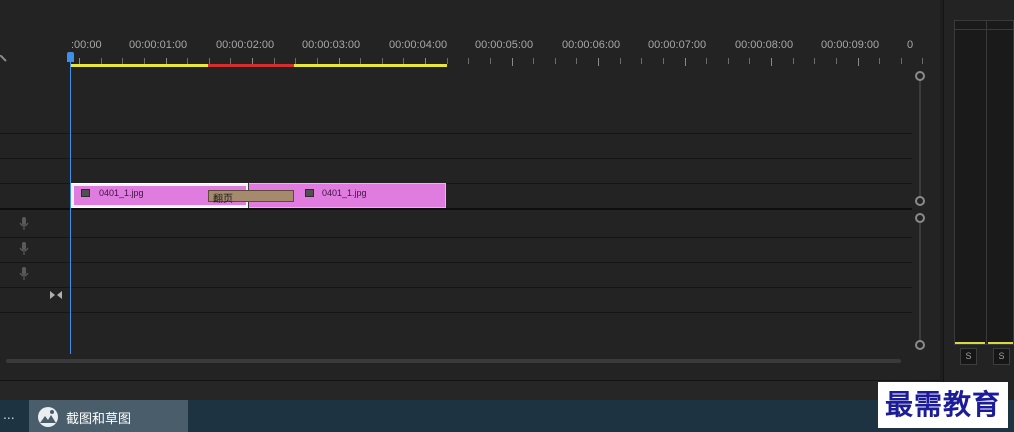 This screenshot has width=1014, height=432. What do you see at coordinates (943, 405) in the screenshot?
I see `watermark: 最需教育` at bounding box center [943, 405].